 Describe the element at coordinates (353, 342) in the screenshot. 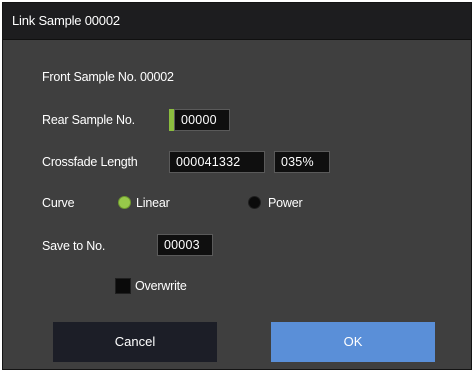

I see `ok-button: OK` at that location.